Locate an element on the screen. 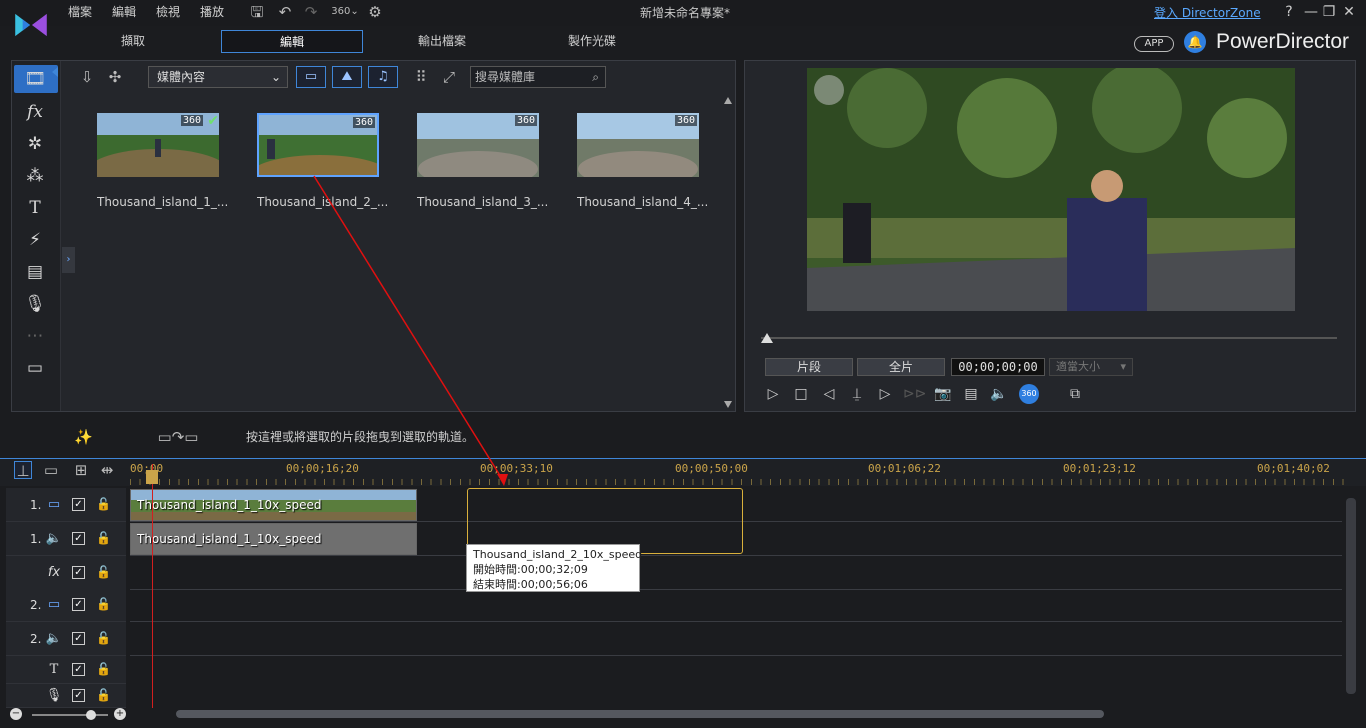 This screenshot has height=728, width=1366. clip-mode-button: 片段 is located at coordinates (809, 367).